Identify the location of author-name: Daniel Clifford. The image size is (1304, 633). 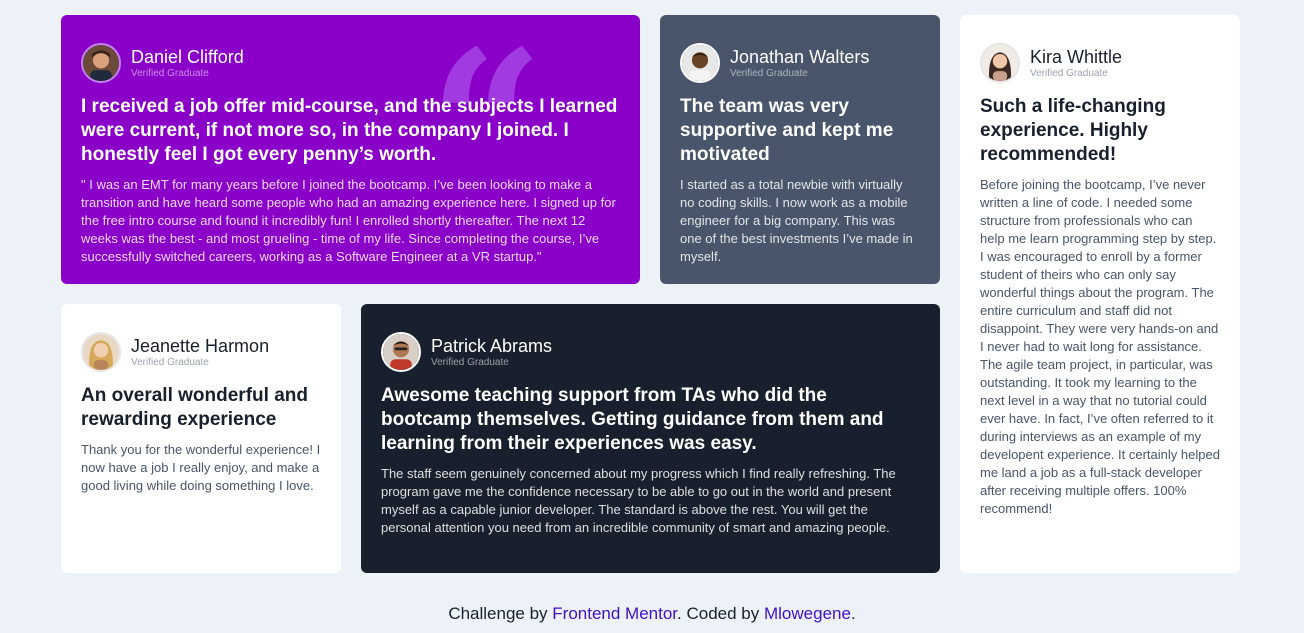
(187, 56).